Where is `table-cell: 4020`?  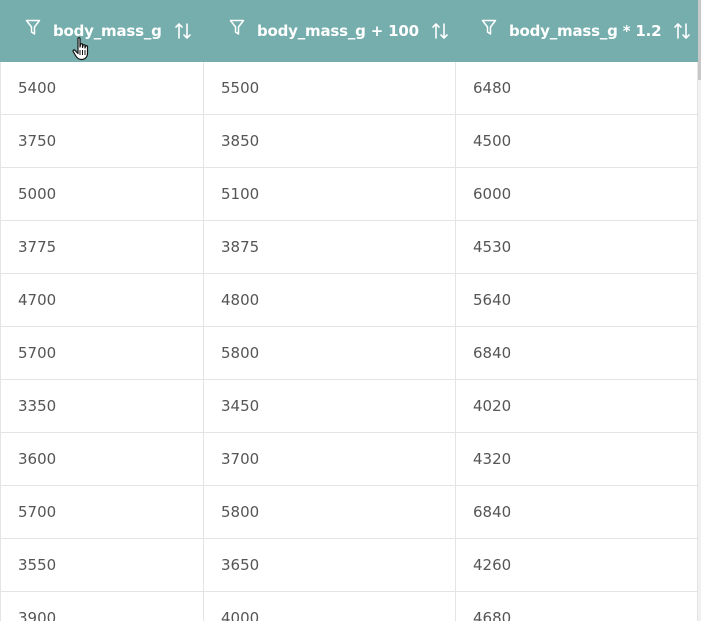
table-cell: 4020 is located at coordinates (577, 406).